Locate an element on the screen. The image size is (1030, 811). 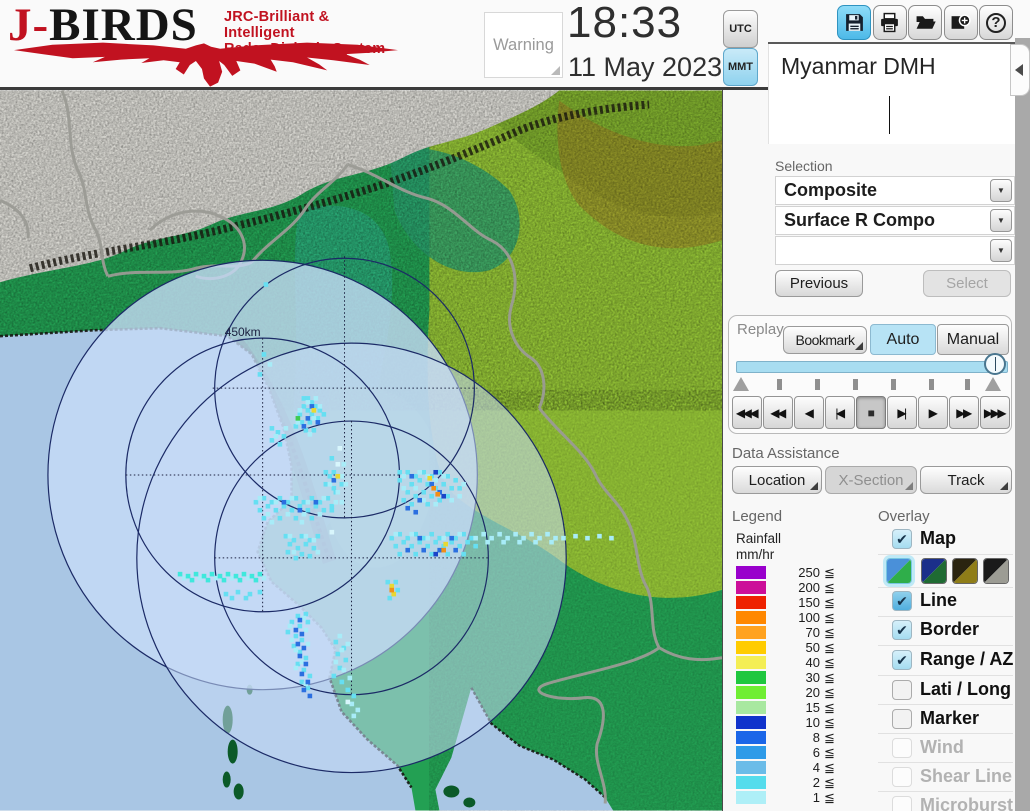
map-style-navy-green is located at coordinates (934, 571).